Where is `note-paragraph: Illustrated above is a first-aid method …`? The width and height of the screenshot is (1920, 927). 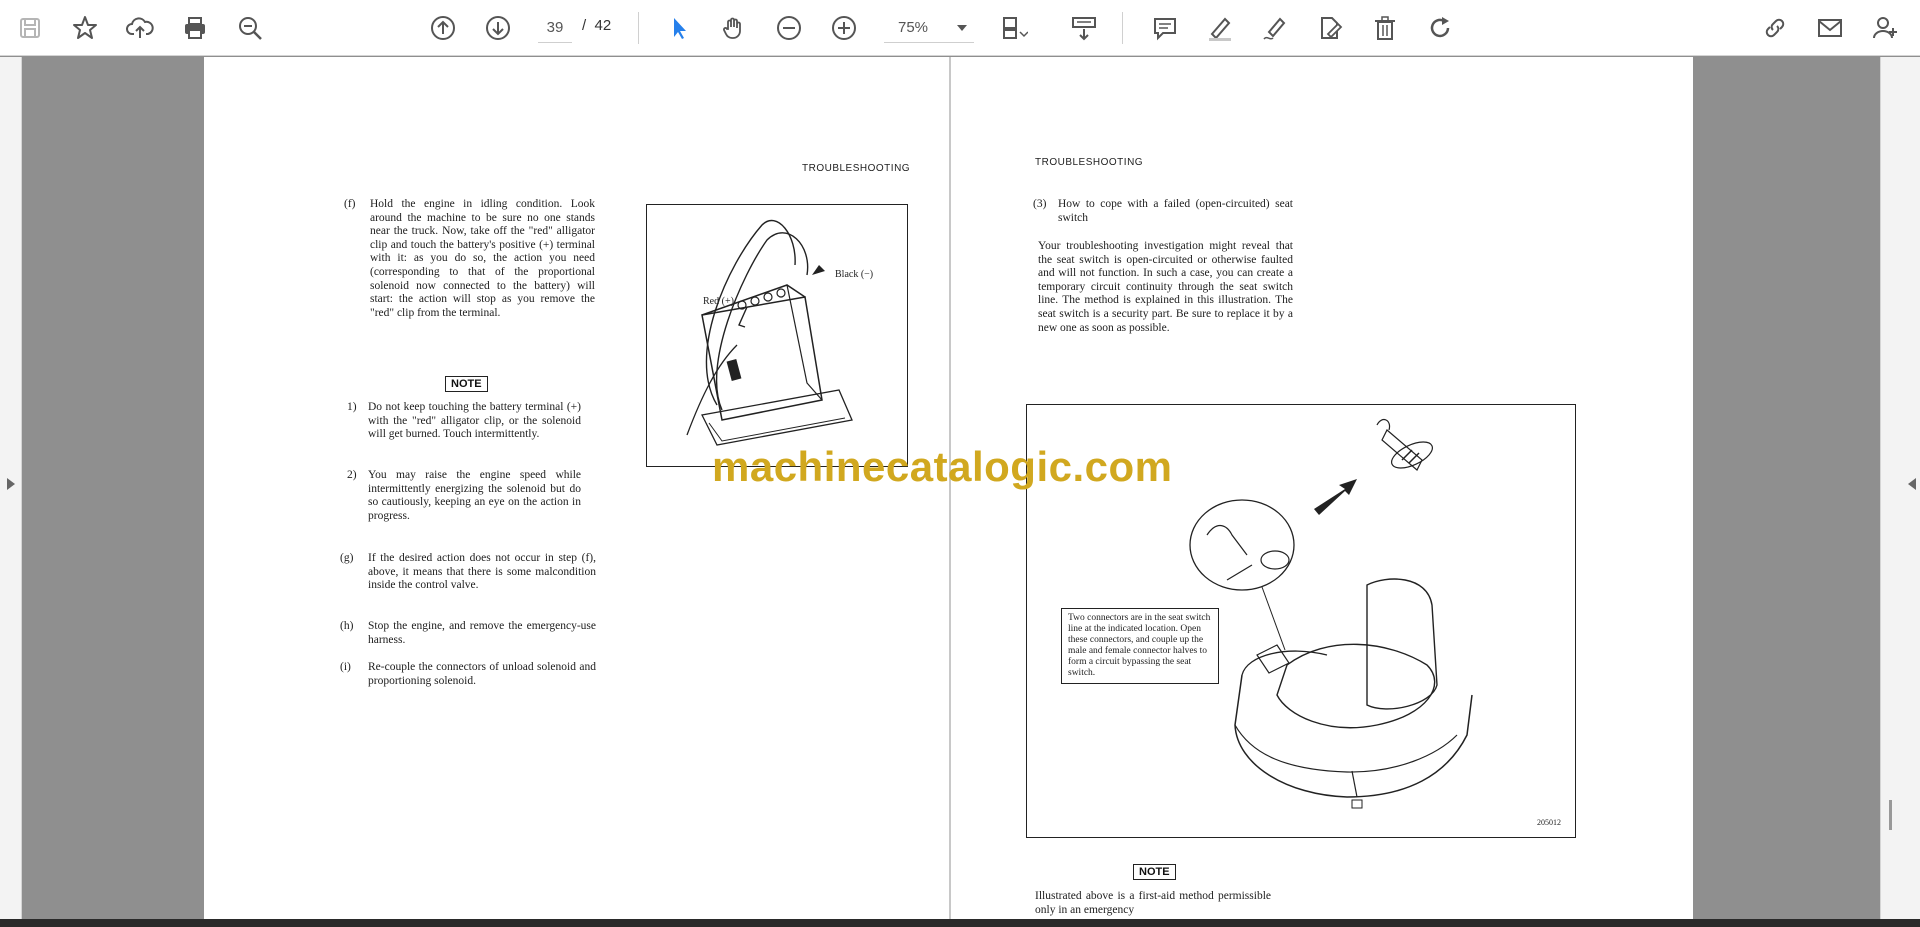 note-paragraph: Illustrated above is a first-aid method … is located at coordinates (1153, 903).